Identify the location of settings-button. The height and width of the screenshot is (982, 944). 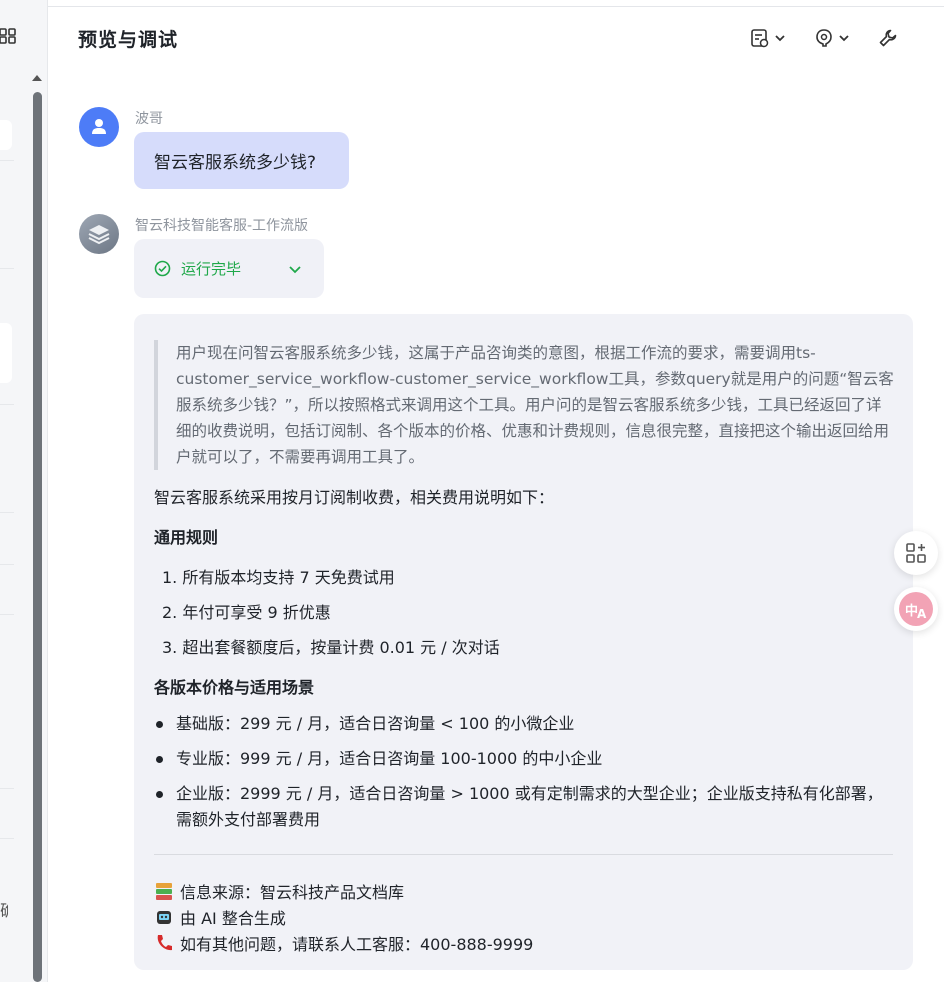
(888, 38).